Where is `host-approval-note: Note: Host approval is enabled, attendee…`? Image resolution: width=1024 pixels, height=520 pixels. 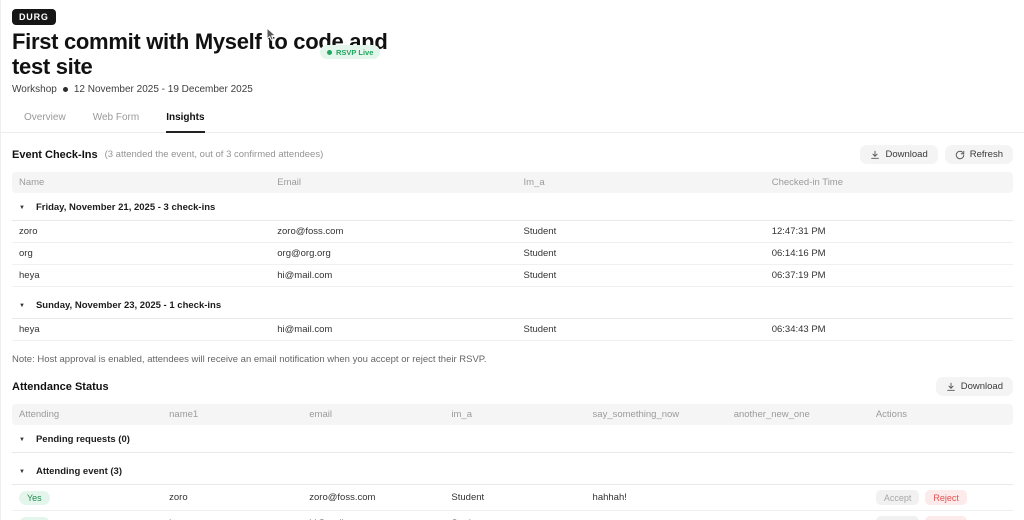 host-approval-note: Note: Host approval is enabled, attendee… is located at coordinates (249, 360).